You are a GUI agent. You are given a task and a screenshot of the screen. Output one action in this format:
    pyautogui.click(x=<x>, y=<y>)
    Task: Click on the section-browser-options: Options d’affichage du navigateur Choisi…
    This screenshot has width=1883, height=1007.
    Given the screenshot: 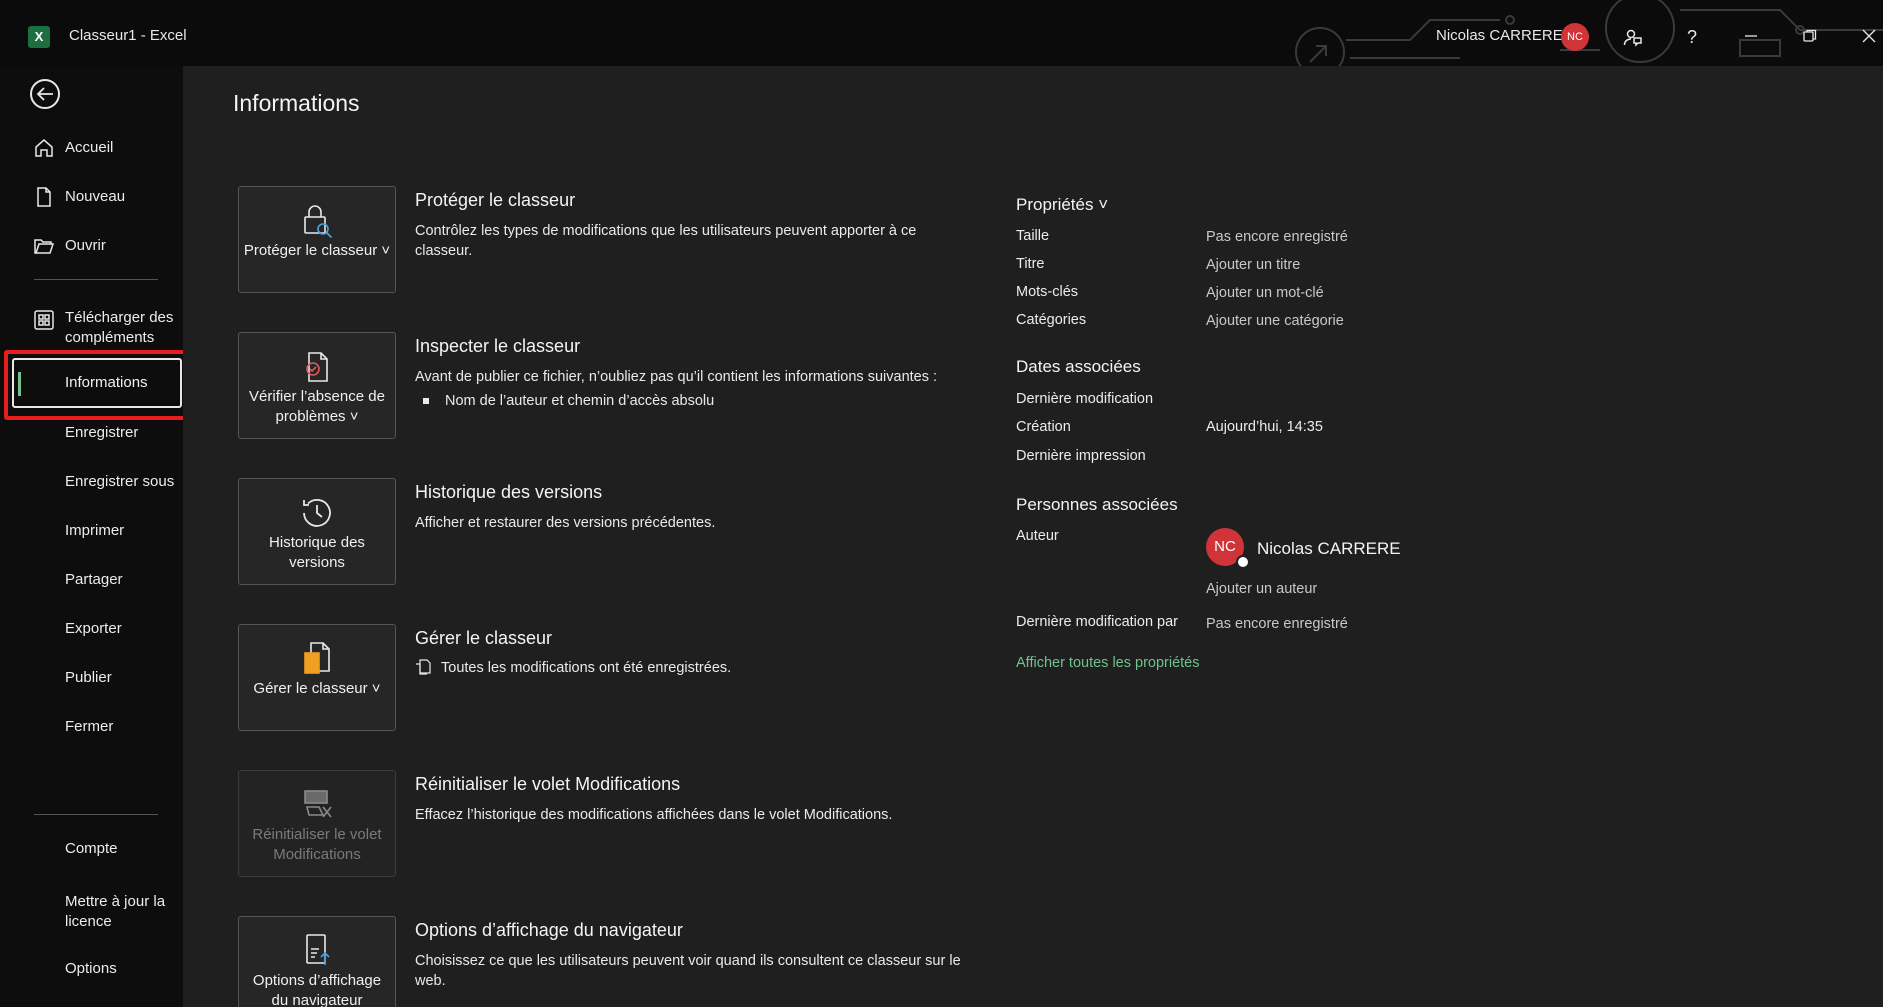 What is the action you would take?
    pyautogui.click(x=695, y=955)
    